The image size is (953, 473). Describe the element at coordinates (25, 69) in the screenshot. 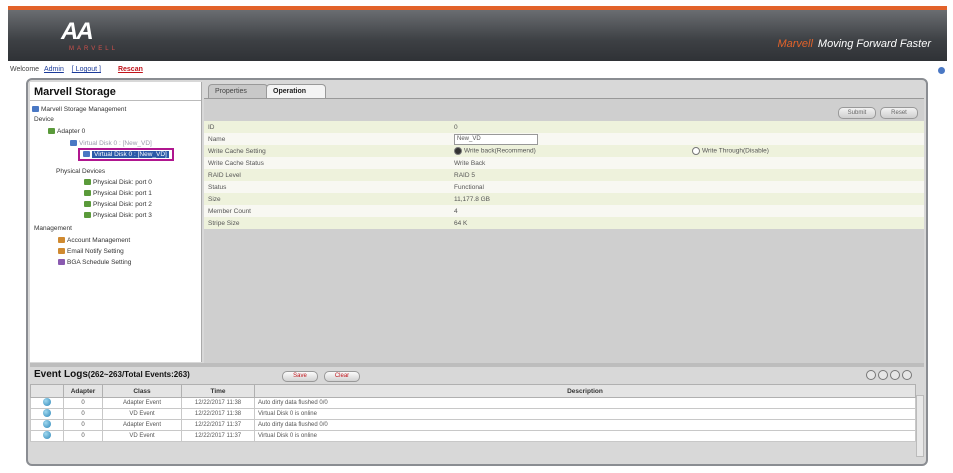

I see `welcome-label: Welcome` at that location.